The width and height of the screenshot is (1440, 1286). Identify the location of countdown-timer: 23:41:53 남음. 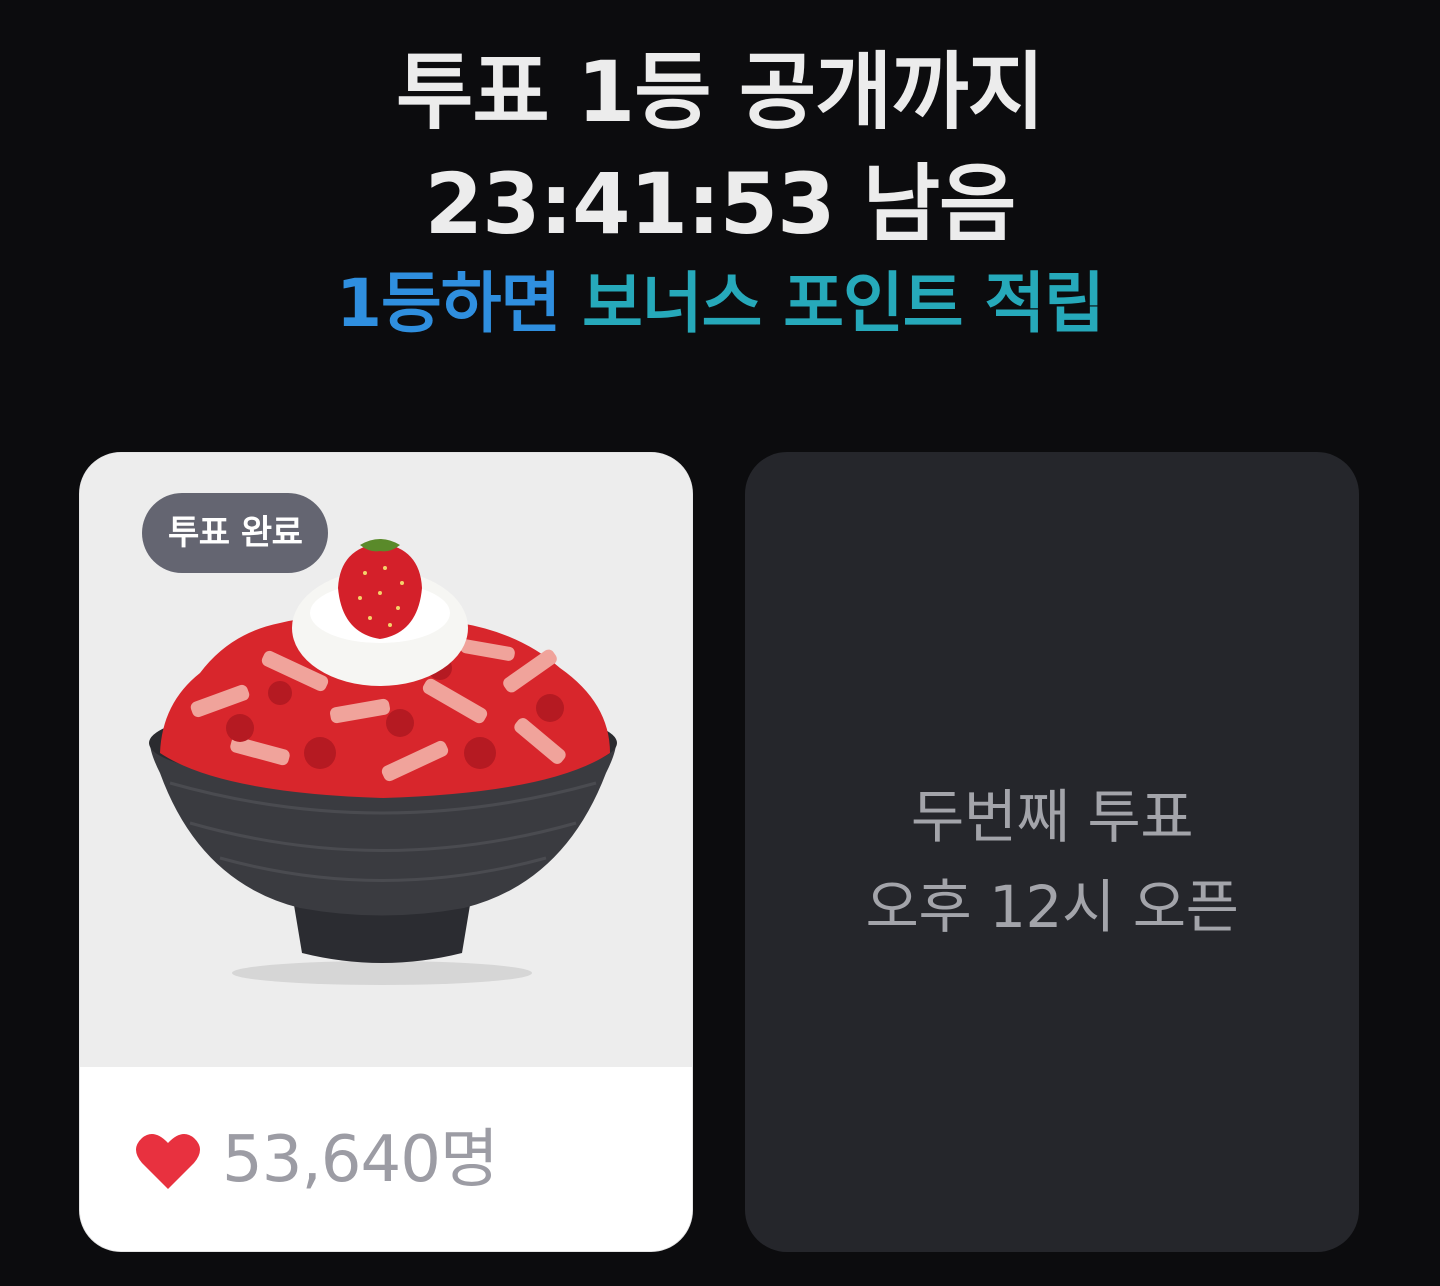
(720, 204).